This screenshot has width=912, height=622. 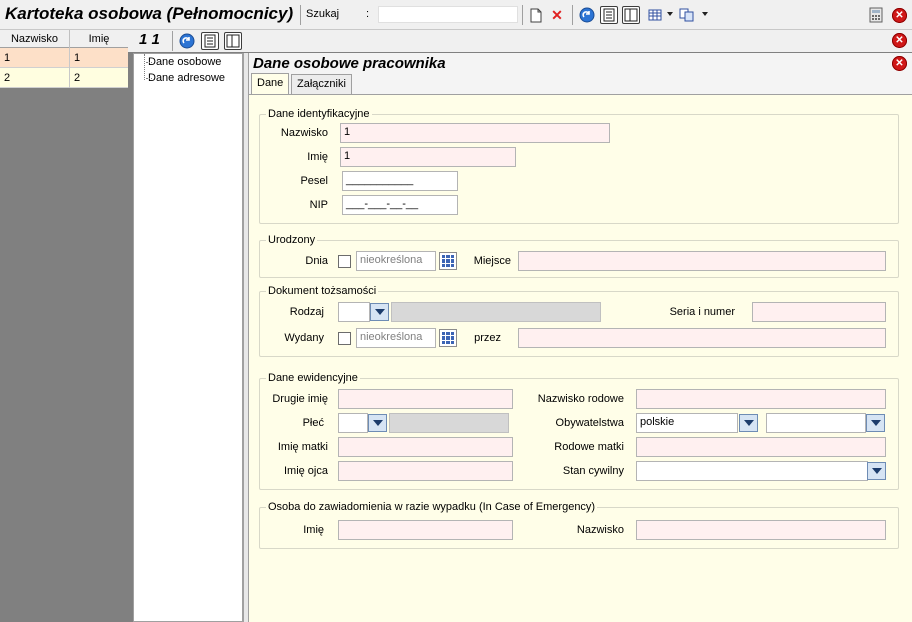 I want to click on search-colon: :, so click(x=368, y=14).